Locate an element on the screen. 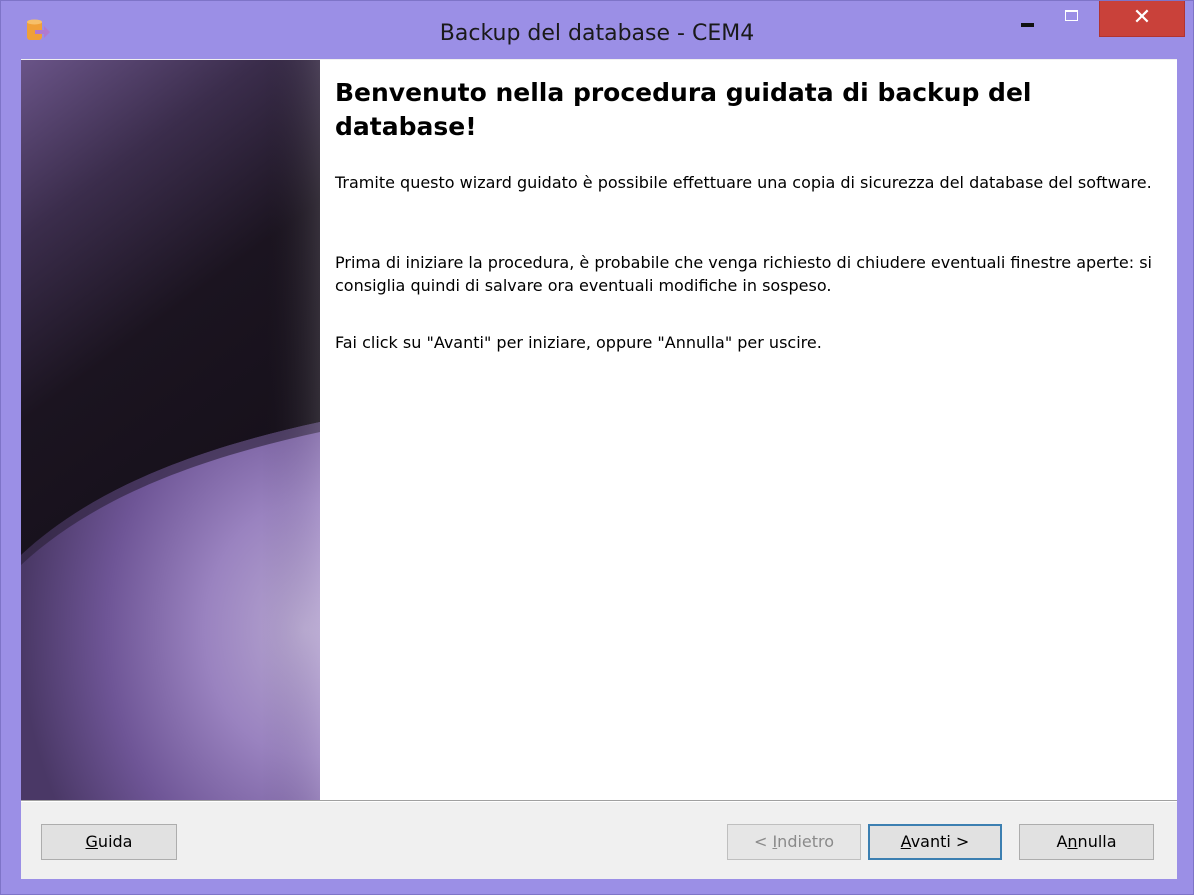 This screenshot has width=1194, height=895. cancel-button: Annulla is located at coordinates (1086, 842).